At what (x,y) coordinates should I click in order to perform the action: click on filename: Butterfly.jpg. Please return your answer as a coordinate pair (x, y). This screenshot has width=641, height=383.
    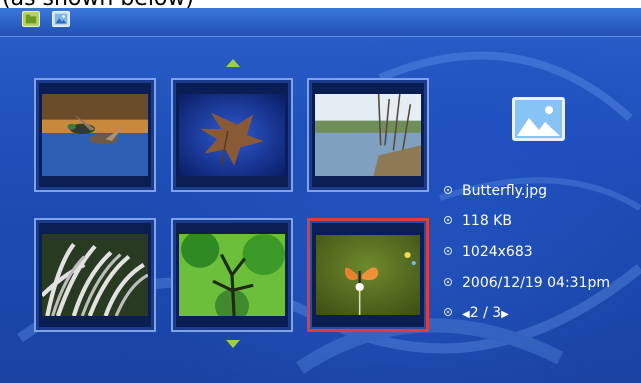
    Looking at the image, I should click on (505, 191).